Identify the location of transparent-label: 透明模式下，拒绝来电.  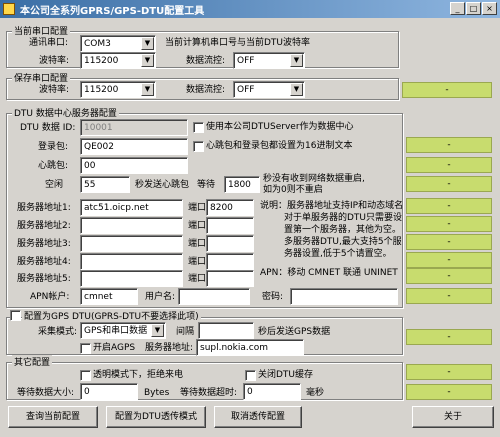
(138, 375).